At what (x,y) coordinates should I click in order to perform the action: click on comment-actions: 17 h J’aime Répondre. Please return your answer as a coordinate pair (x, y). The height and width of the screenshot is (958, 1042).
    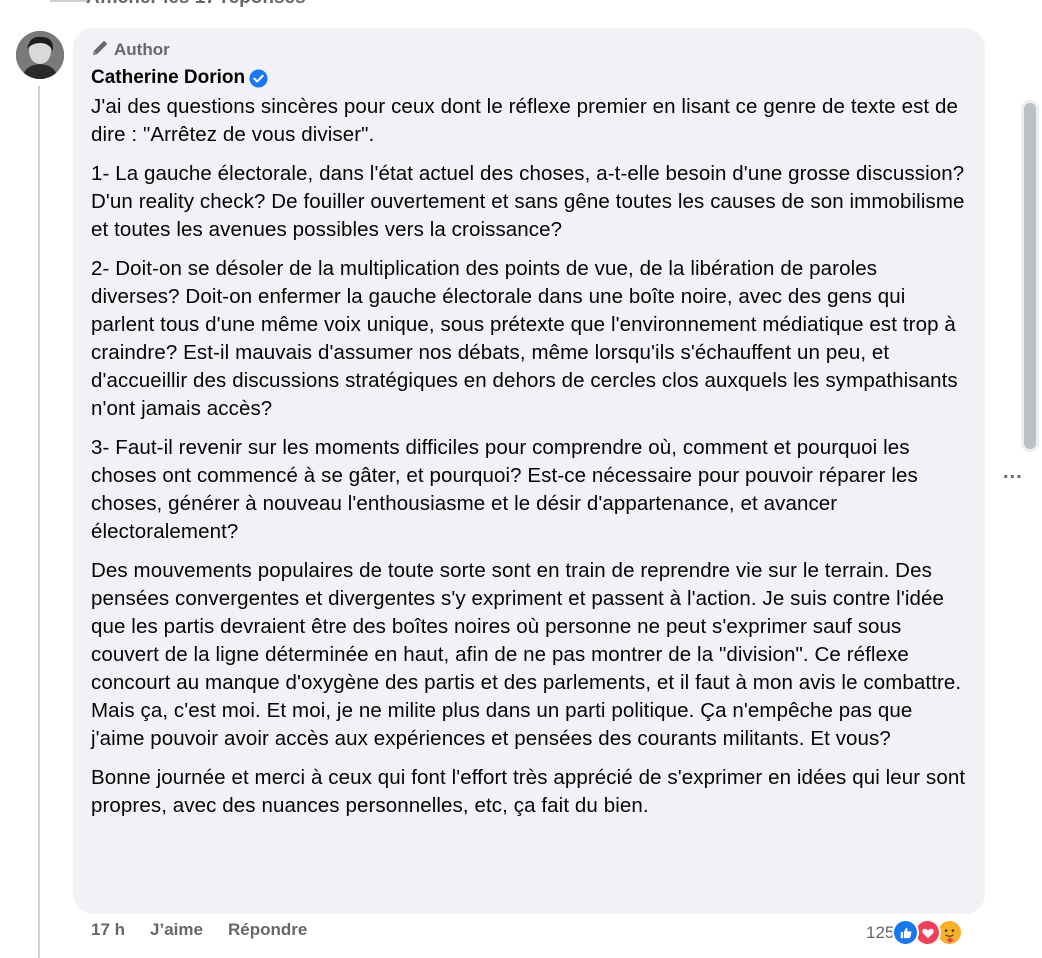
    Looking at the image, I should click on (199, 930).